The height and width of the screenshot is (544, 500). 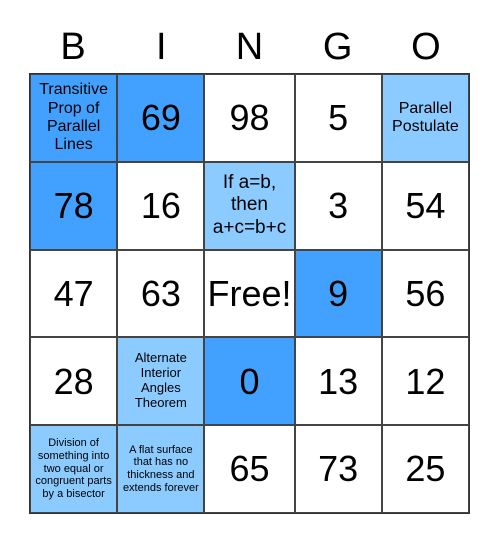 What do you see at coordinates (249, 118) in the screenshot?
I see `bingo-cell: 98` at bounding box center [249, 118].